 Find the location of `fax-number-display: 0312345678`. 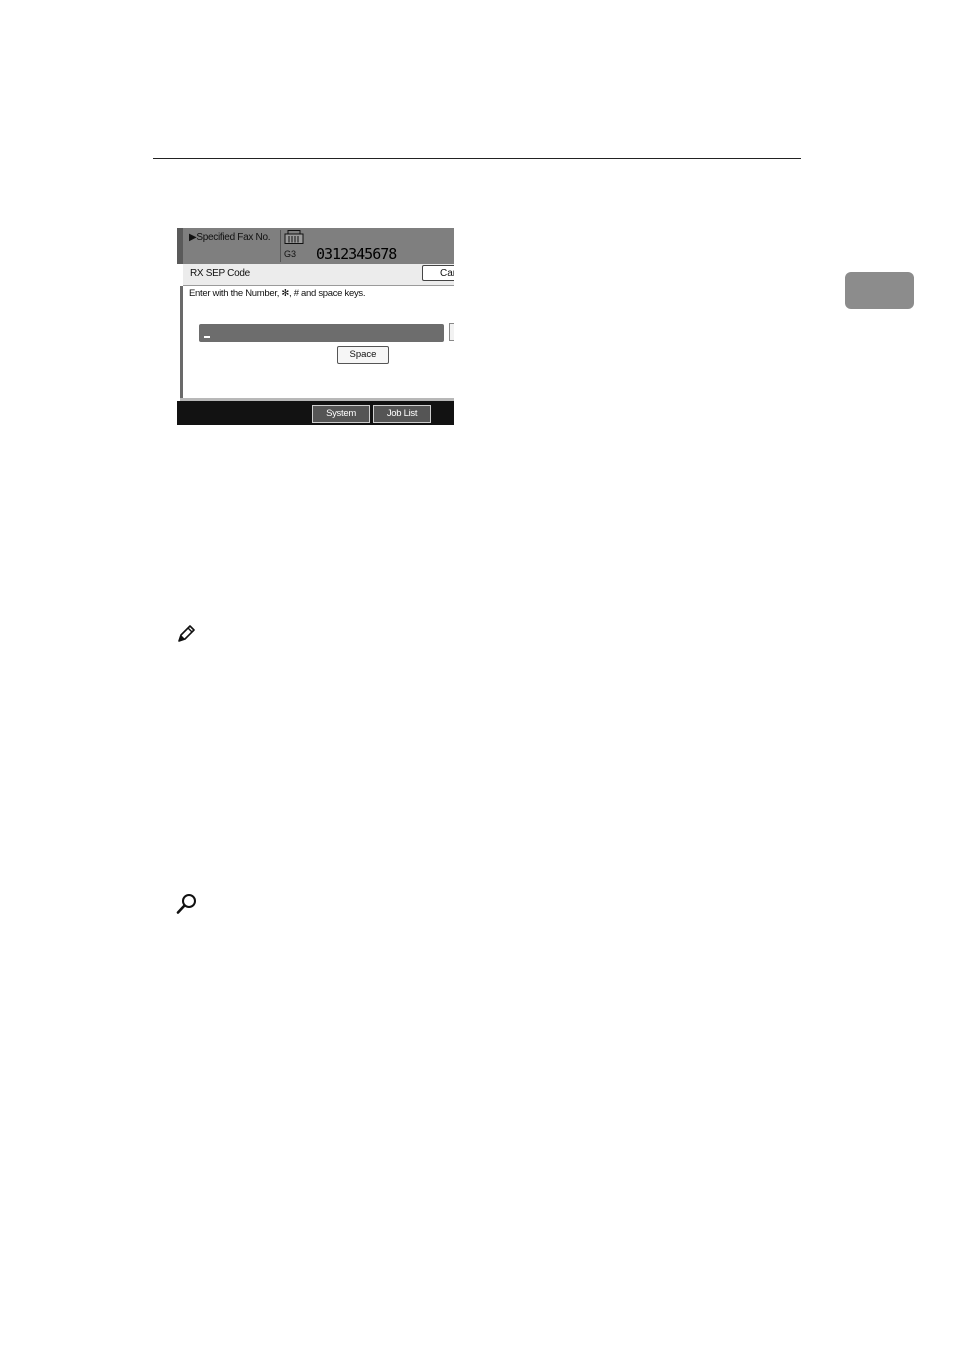

fax-number-display: 0312345678 is located at coordinates (356, 254).